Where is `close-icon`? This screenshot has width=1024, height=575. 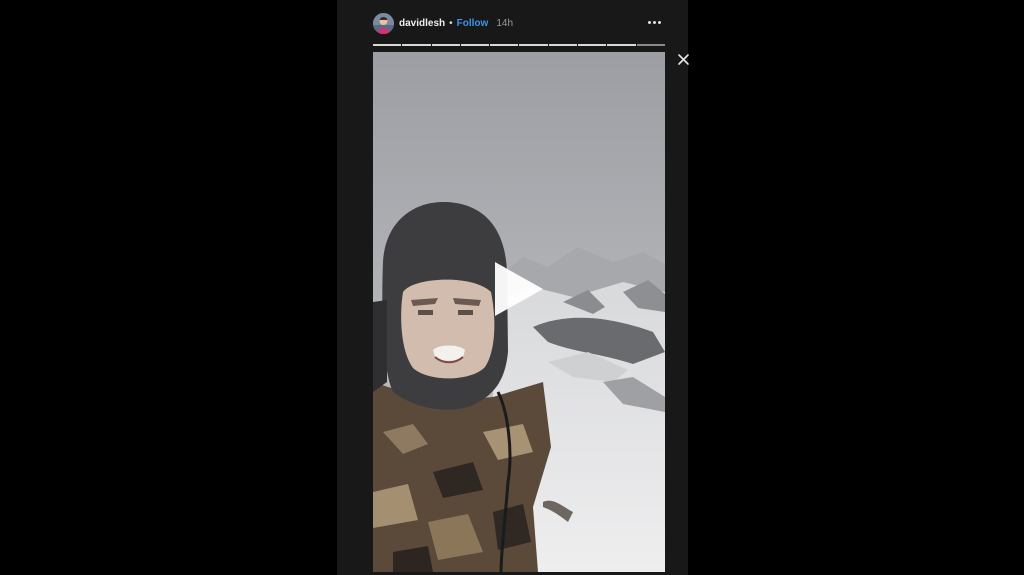 close-icon is located at coordinates (683, 59).